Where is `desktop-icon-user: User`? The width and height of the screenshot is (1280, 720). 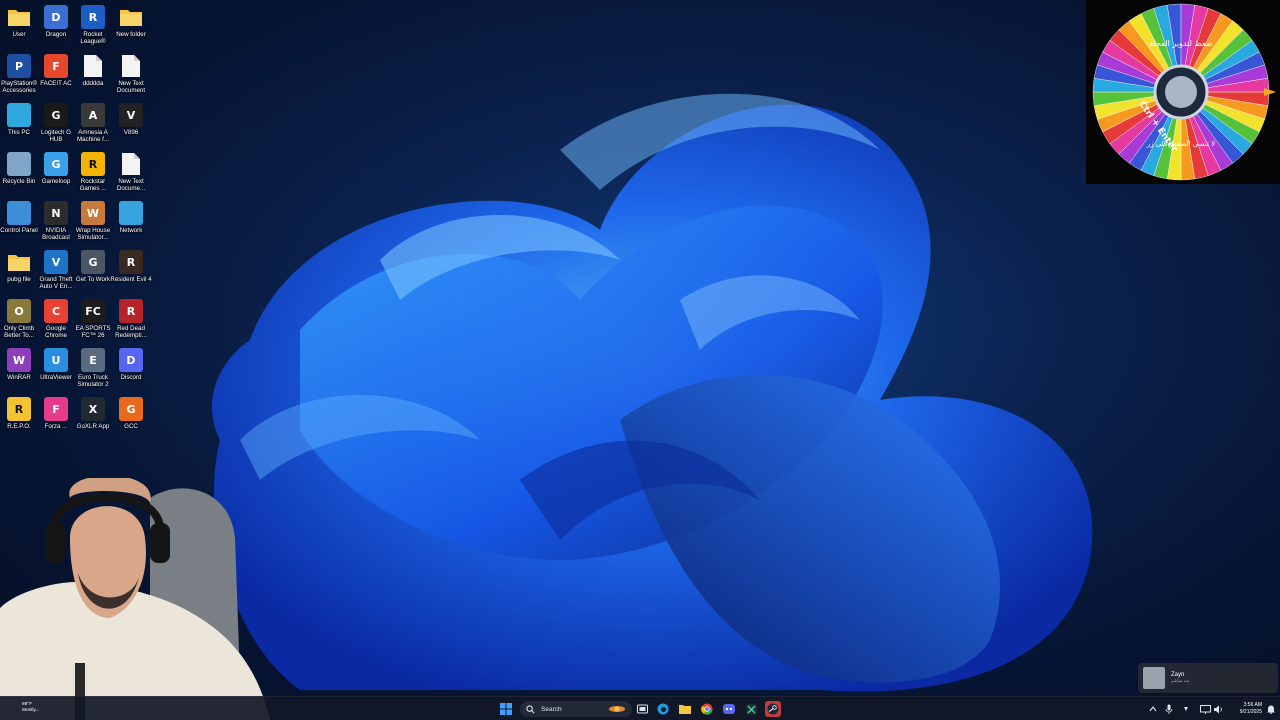
desktop-icon-user: User is located at coordinates (19, 21).